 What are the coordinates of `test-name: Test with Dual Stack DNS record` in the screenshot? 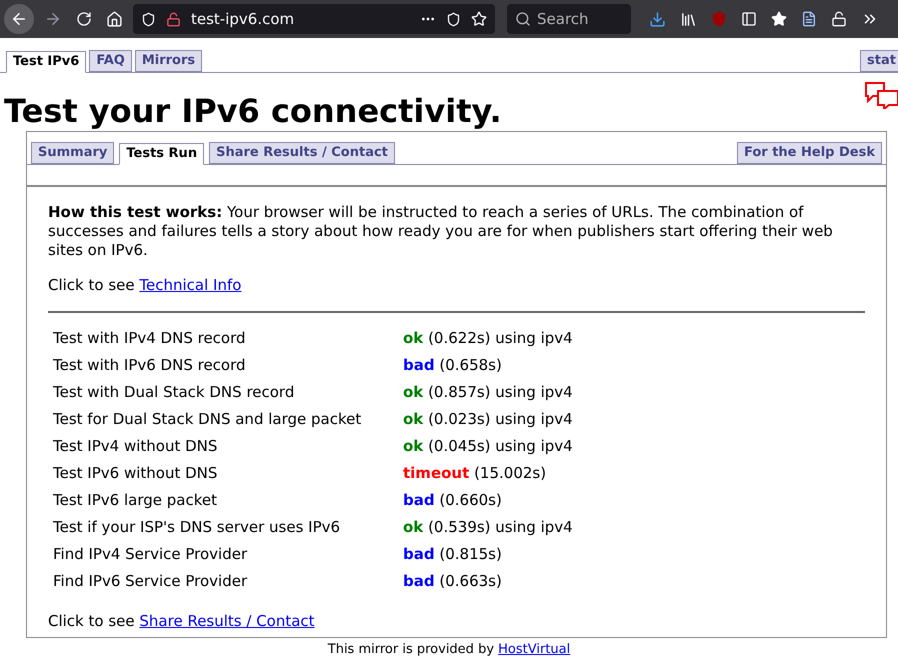 It's located at (174, 392).